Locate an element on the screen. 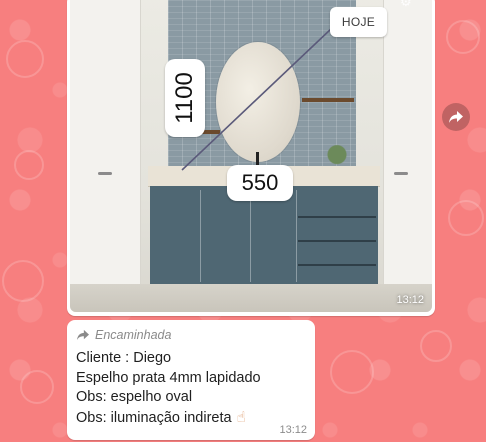 Image resolution: width=486 pixels, height=442 pixels. forward-message-button is located at coordinates (456, 117).